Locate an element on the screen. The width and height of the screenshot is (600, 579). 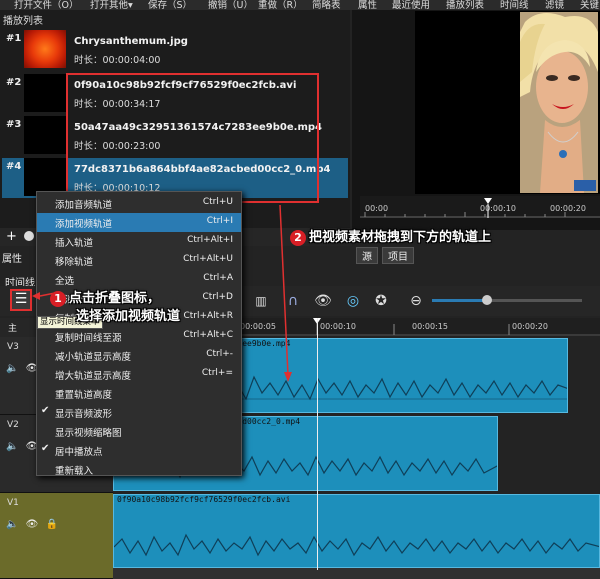
annotation-text: 点击折叠图标， is located at coordinates (115, 298).